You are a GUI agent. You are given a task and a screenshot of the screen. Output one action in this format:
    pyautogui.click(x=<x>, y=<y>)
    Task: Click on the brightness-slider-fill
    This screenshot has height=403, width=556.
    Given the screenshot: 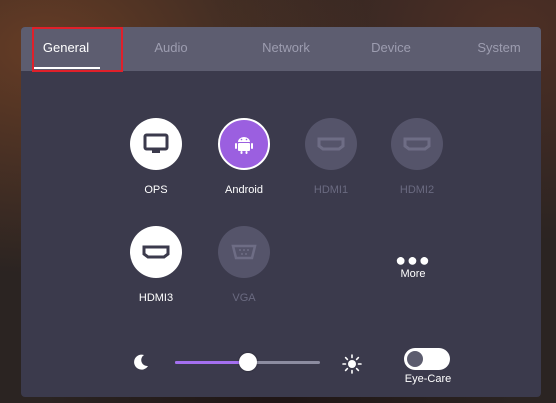 What is the action you would take?
    pyautogui.click(x=211, y=362)
    